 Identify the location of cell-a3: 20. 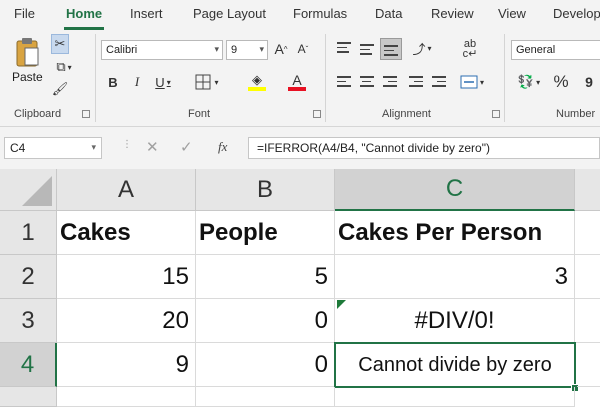
(126, 321).